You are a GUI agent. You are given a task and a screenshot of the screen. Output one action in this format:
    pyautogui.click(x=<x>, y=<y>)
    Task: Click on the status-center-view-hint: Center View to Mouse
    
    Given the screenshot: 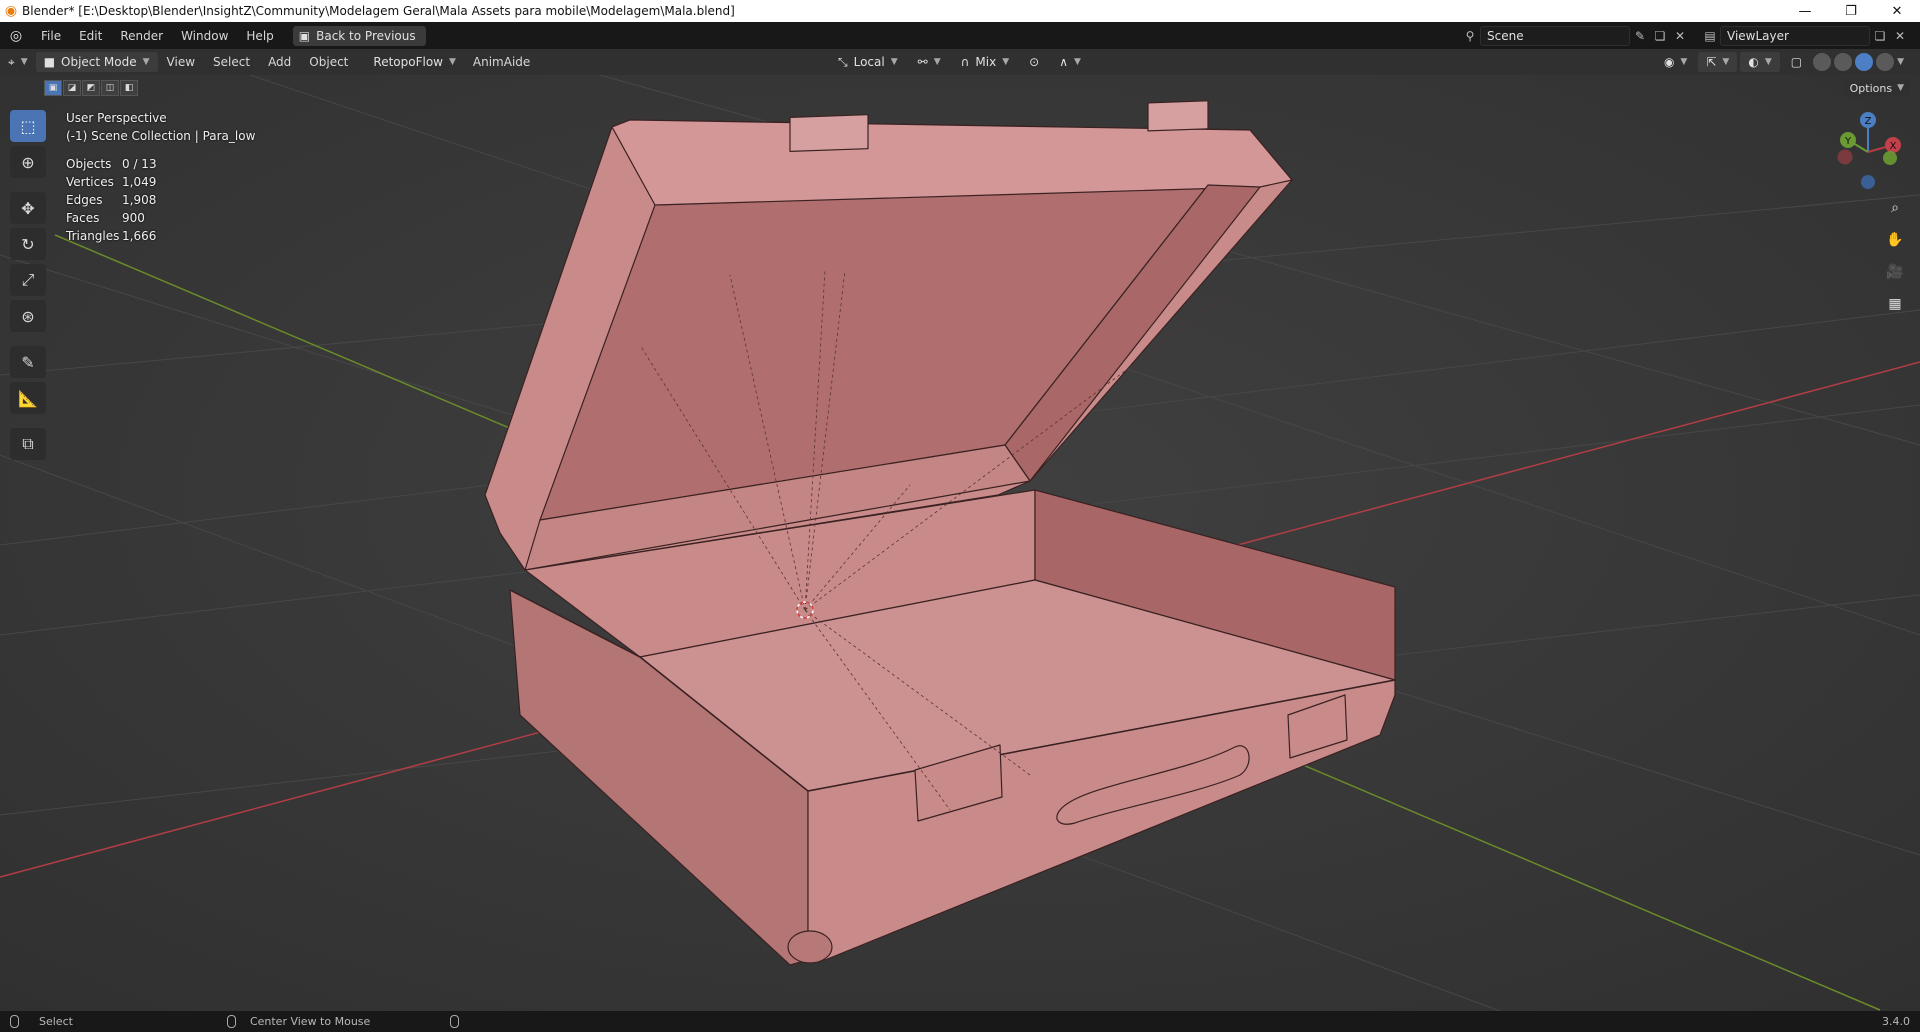 What is the action you would take?
    pyautogui.click(x=298, y=1021)
    